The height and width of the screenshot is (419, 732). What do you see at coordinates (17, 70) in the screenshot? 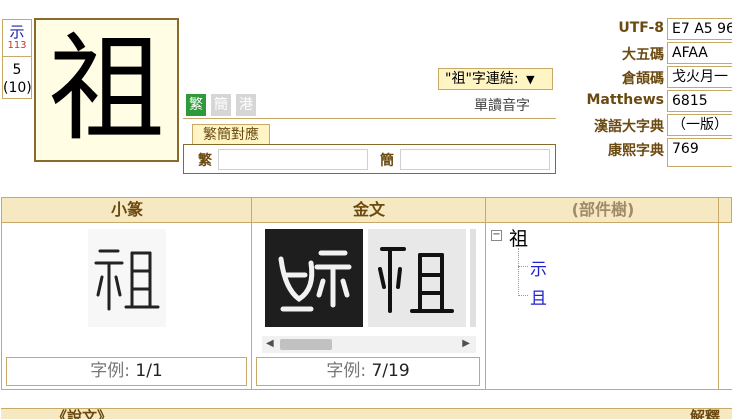
I see `stroke-residual: 5` at bounding box center [17, 70].